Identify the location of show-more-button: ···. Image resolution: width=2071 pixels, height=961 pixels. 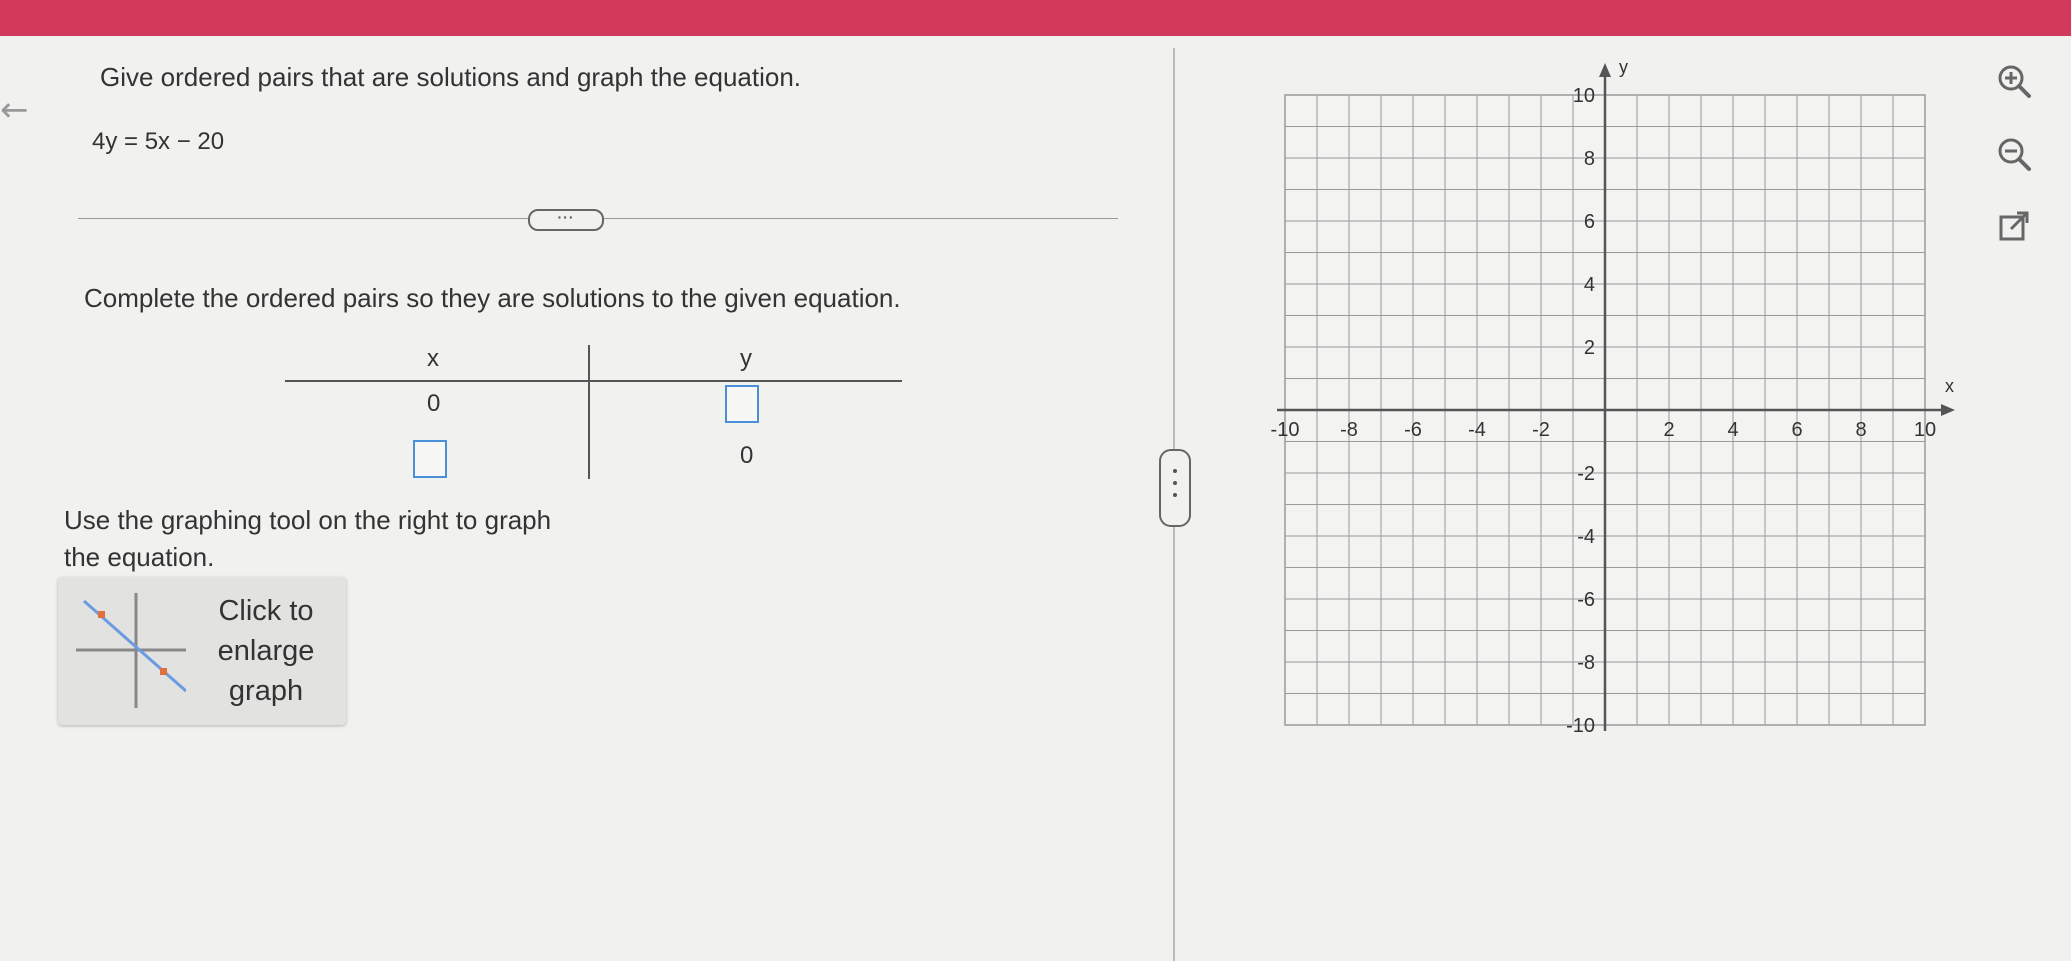
(566, 220).